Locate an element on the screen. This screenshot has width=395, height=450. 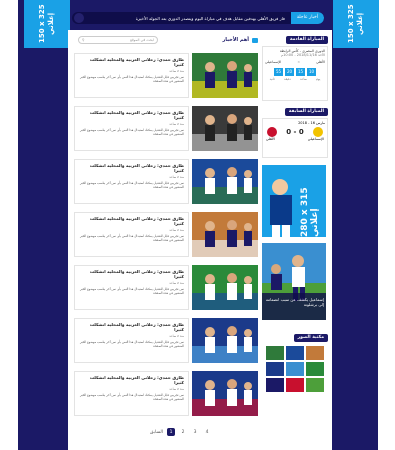
upcoming-date: الأحد 2018/11/16 - 10:00م is located at coordinates (302, 55).